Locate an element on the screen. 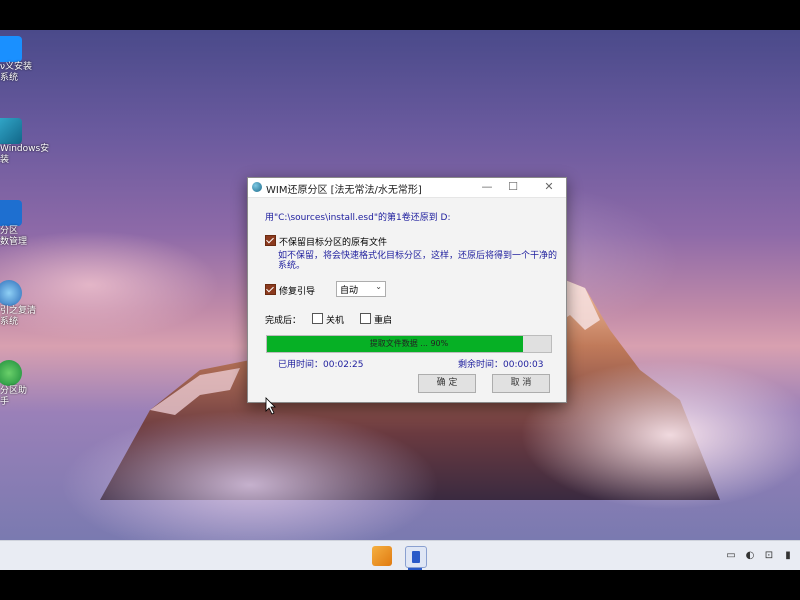  cancel-button: 取 消 is located at coordinates (521, 383).